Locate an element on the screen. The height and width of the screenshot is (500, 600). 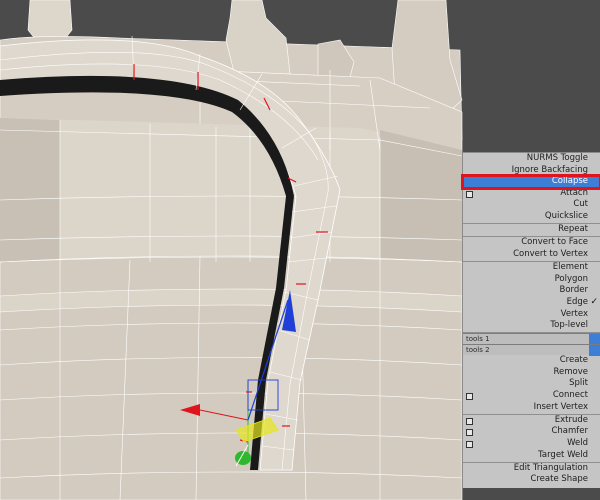
menu-item-label: Insert Vertex is located at coordinates (560, 406).